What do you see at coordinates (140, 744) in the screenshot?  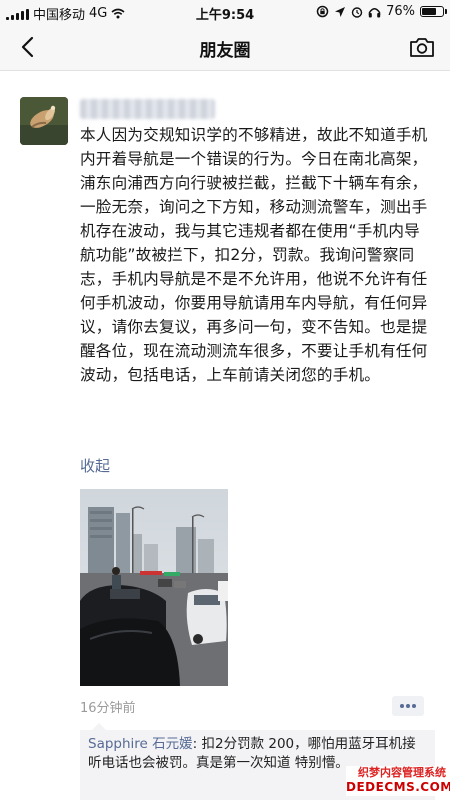 I see `comment-author: Sapphire 石元媛` at bounding box center [140, 744].